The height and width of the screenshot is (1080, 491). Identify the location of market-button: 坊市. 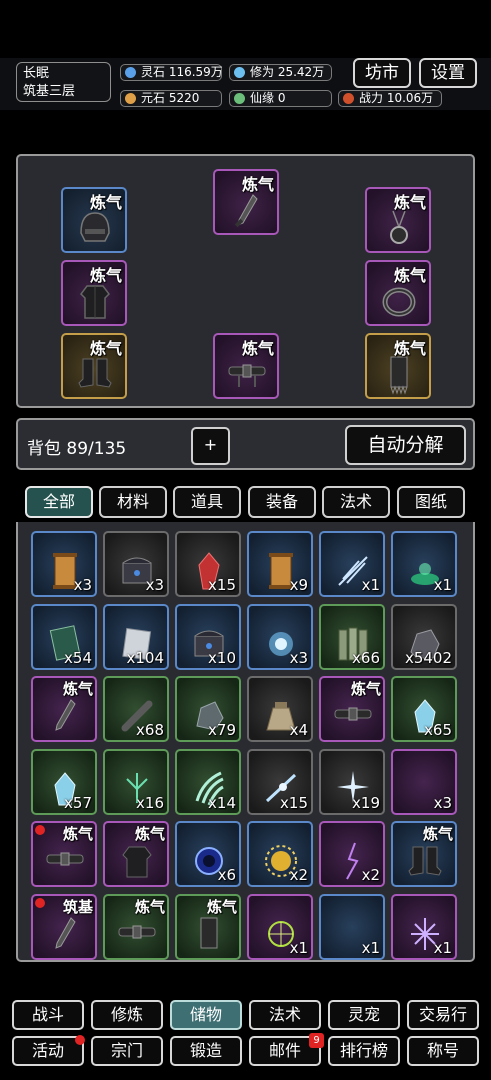
(382, 73).